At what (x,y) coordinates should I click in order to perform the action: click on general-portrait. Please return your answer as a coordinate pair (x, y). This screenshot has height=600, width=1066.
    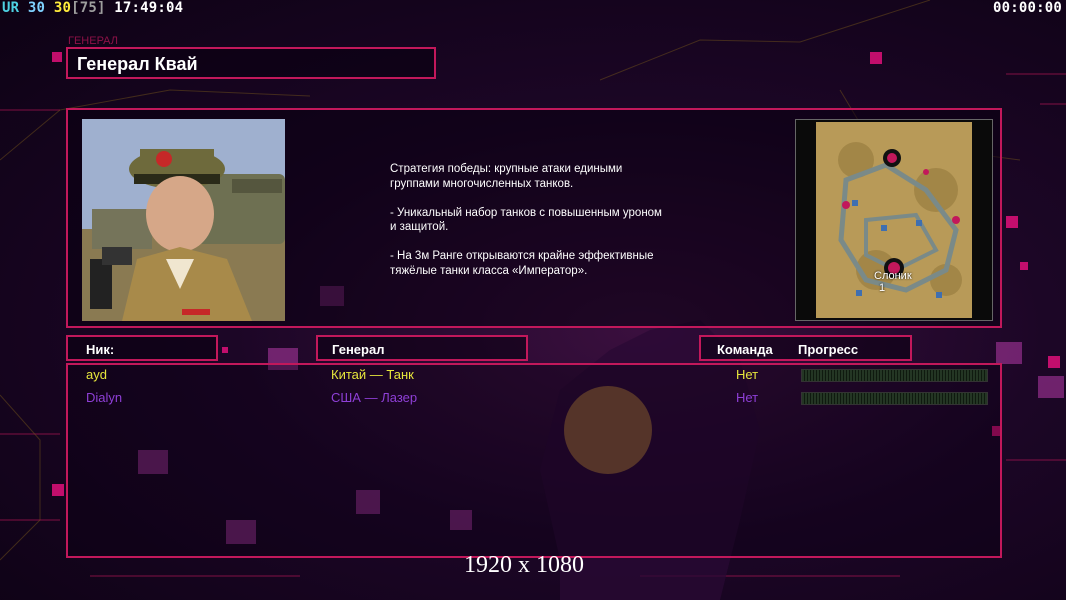
    Looking at the image, I should click on (183, 220).